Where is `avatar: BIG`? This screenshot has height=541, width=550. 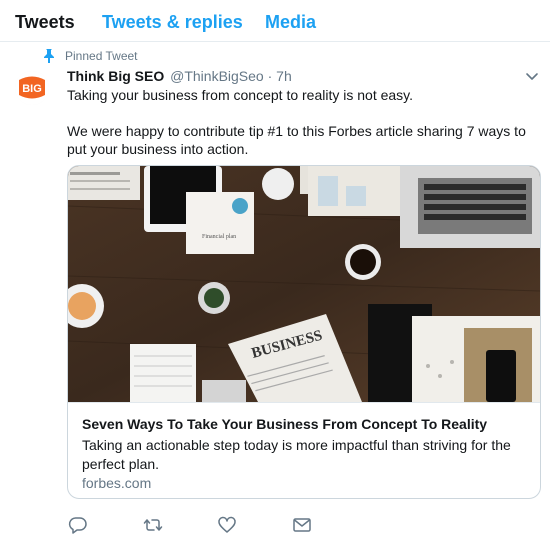
avatar: BIG is located at coordinates (32, 88).